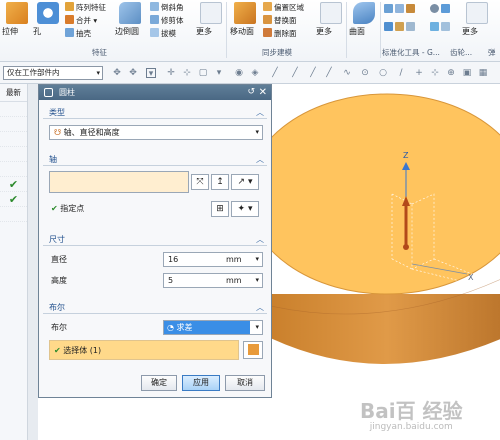  I want to click on view-icon: ◉, so click(239, 73).